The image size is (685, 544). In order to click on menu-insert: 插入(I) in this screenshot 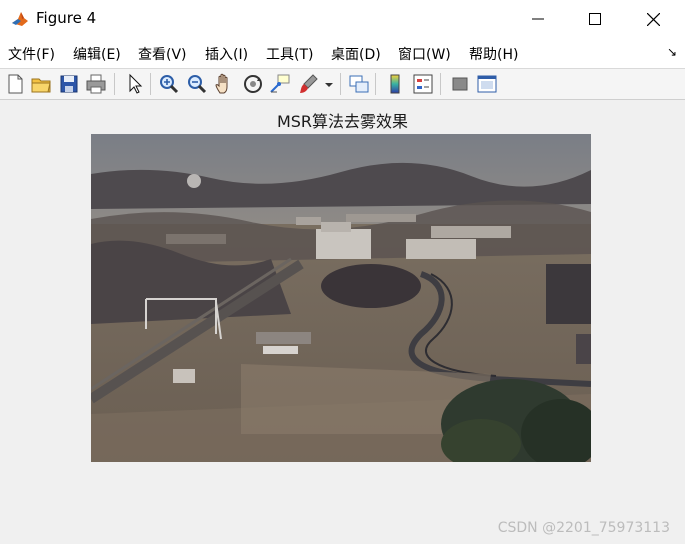, I will do `click(226, 54)`.